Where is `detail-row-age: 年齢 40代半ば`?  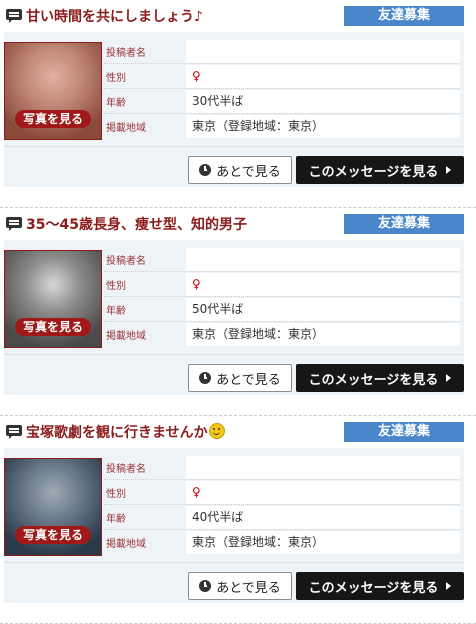 detail-row-age: 年齢 40代半ば is located at coordinates (282, 517).